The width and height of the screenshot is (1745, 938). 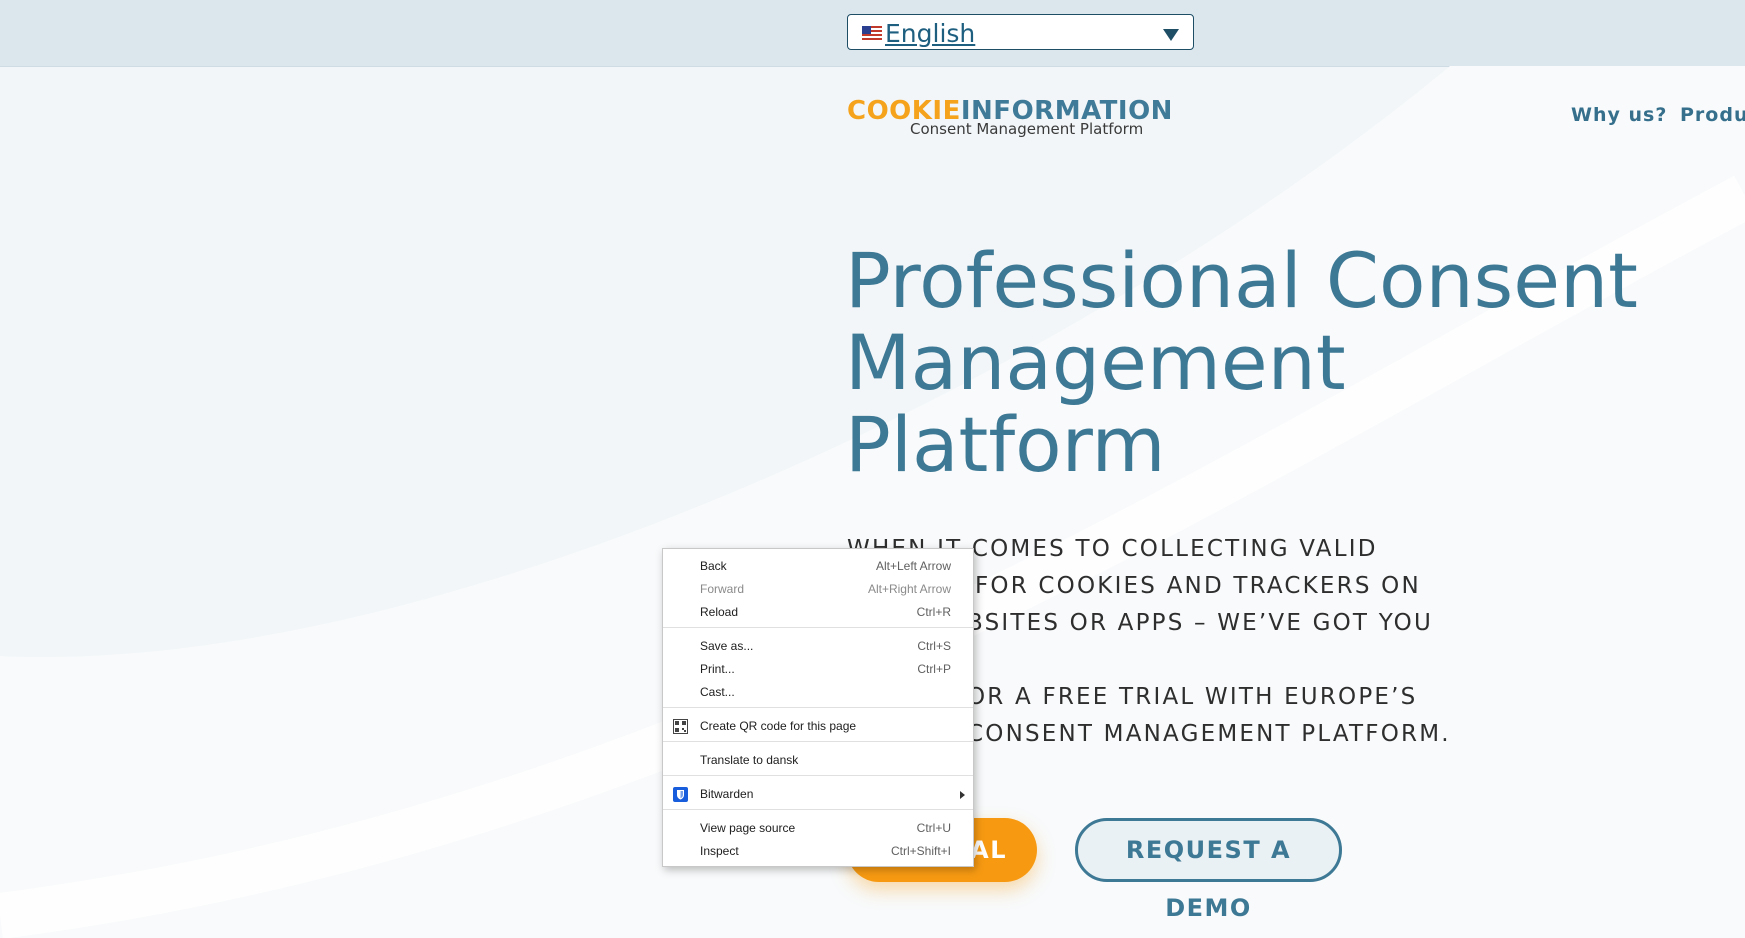 I want to click on menu-item-reload: Reload Ctrl+R, so click(x=818, y=612).